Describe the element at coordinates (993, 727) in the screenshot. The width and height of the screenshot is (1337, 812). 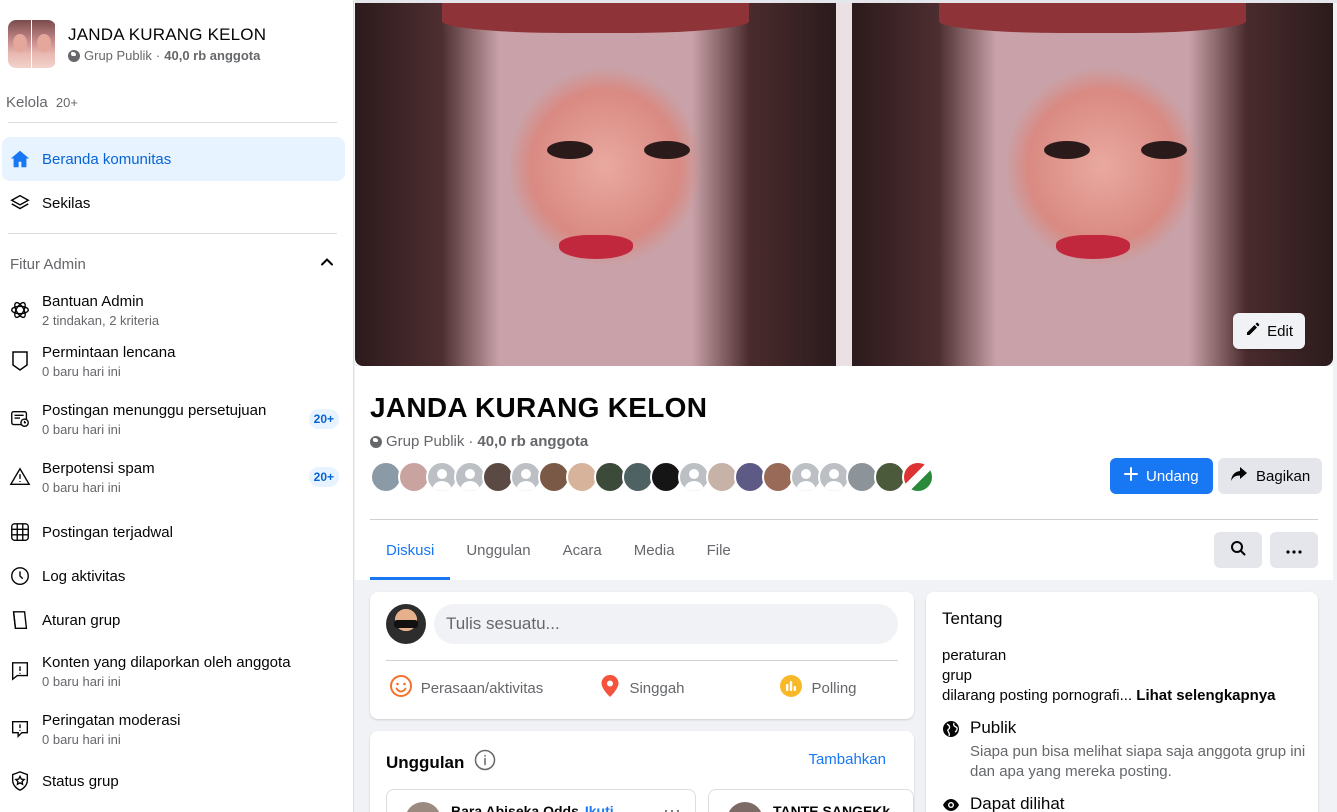
I see `about-public-title: Publik` at that location.